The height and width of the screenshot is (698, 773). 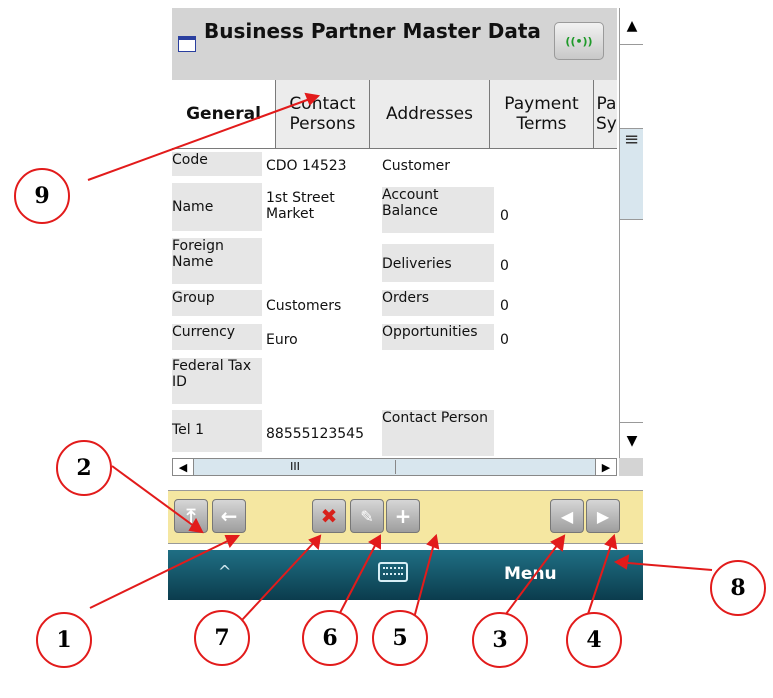 What do you see at coordinates (738, 588) in the screenshot?
I see `callout-8: 8` at bounding box center [738, 588].